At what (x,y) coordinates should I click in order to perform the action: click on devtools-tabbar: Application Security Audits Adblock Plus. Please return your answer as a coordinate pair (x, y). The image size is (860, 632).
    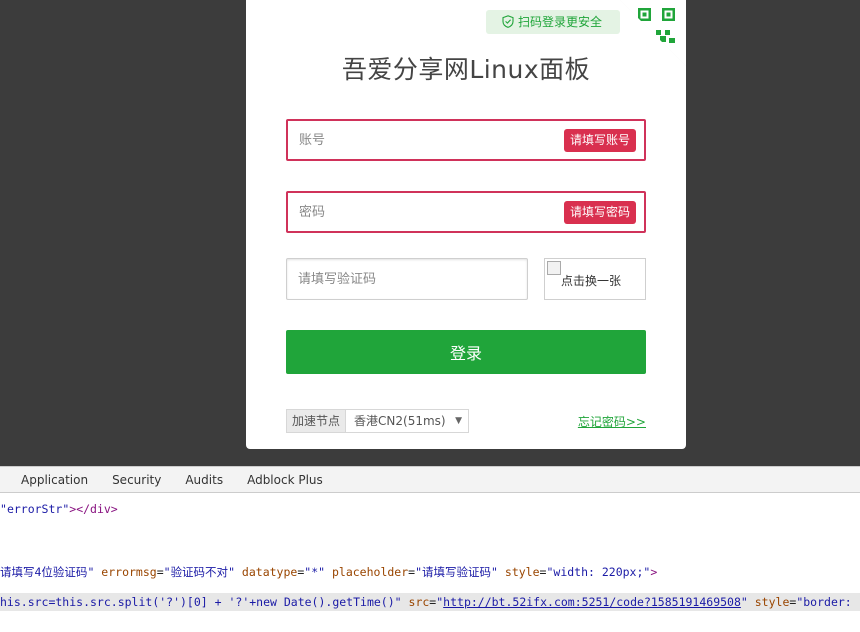
    Looking at the image, I should click on (430, 479).